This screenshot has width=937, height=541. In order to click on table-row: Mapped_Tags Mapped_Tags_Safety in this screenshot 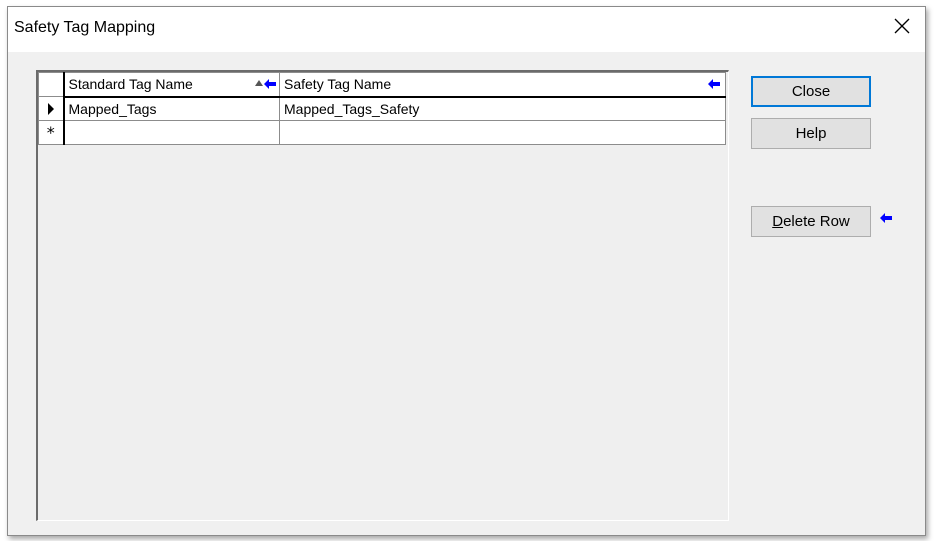, I will do `click(382, 108)`.